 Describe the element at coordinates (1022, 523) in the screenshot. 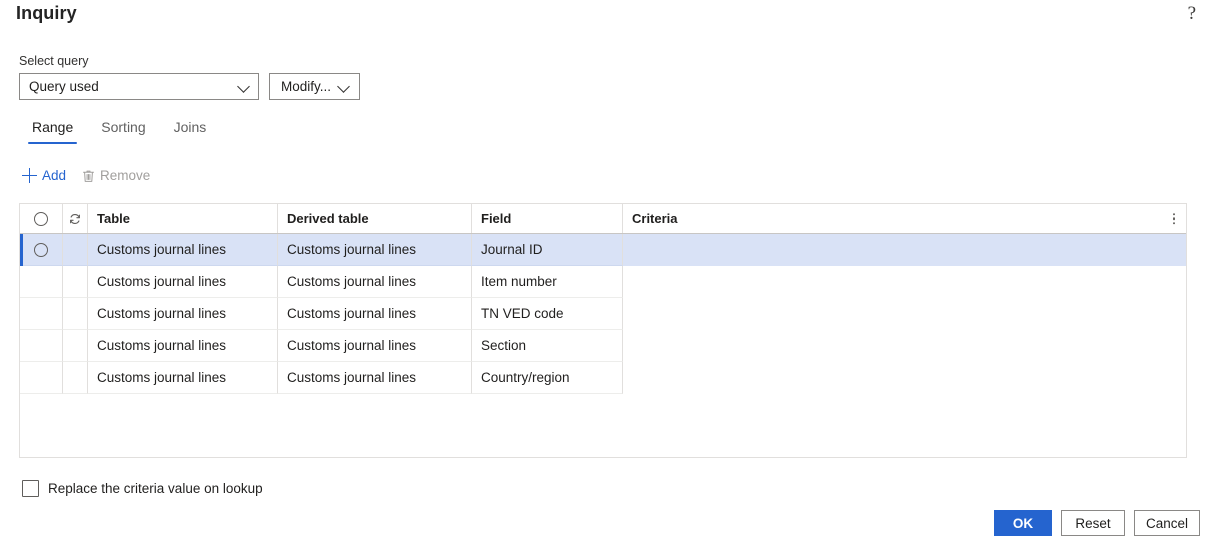

I see `ok-button: OK` at that location.